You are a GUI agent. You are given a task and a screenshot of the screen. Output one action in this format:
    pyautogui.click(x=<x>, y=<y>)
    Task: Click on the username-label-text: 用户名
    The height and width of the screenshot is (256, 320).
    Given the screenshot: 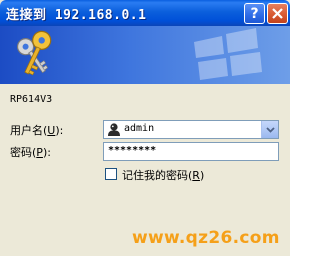 What is the action you would take?
    pyautogui.click(x=26, y=130)
    